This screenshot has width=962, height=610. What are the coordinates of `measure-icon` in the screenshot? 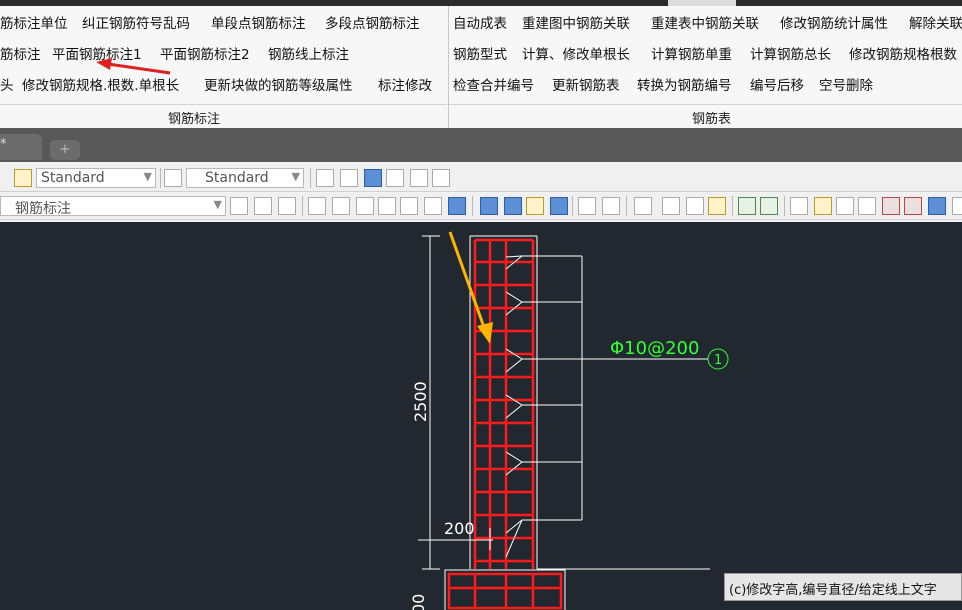 It's located at (643, 206).